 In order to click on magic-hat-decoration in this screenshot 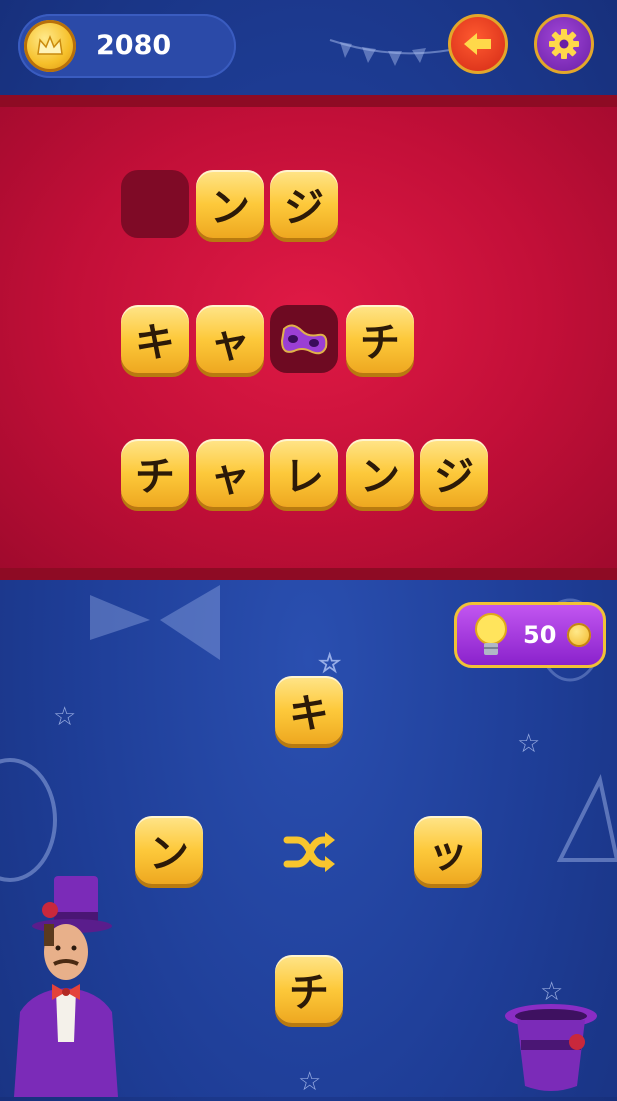, I will do `click(553, 1048)`.